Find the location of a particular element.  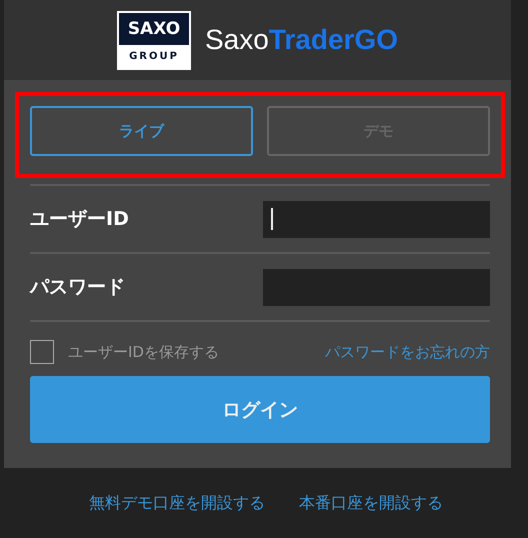

checkbox-label: ユーザーIDを保存する is located at coordinates (143, 352).